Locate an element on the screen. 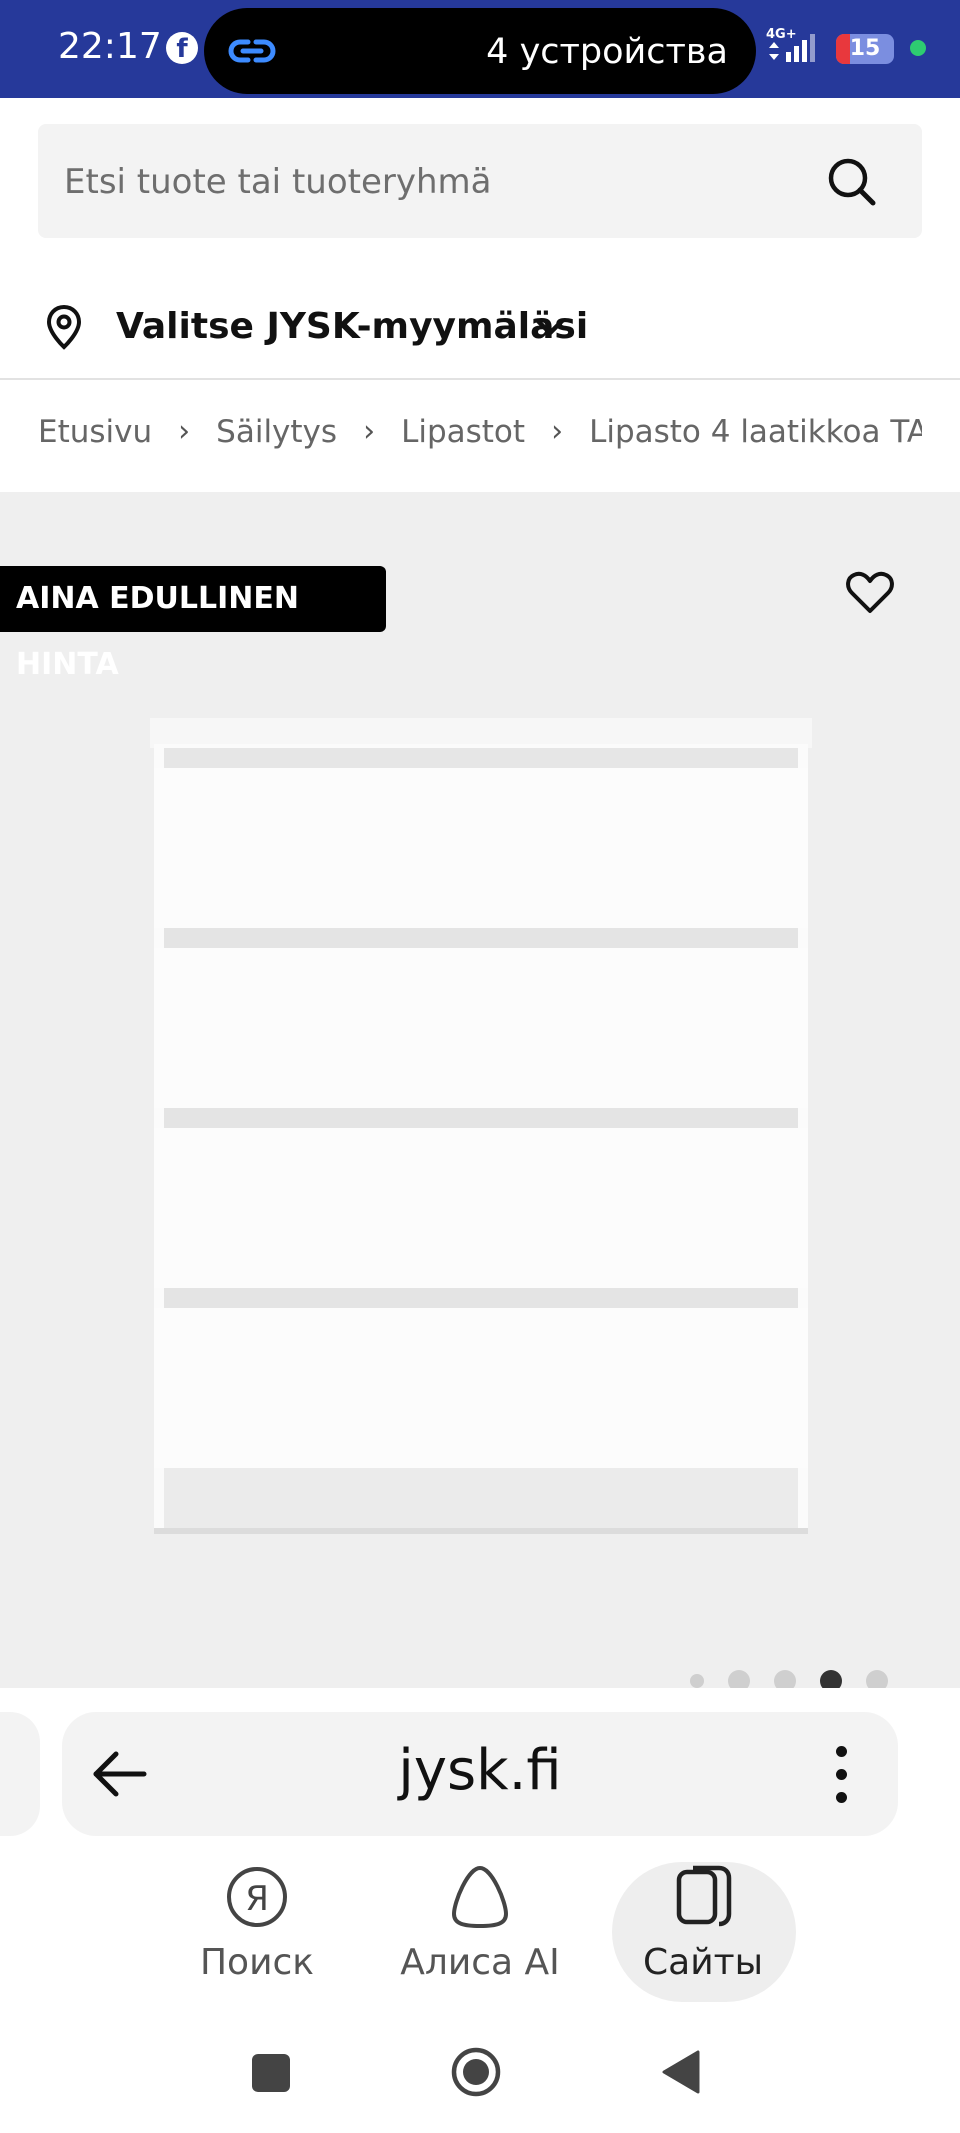 The height and width of the screenshot is (2133, 960). carousel-dot-active is located at coordinates (831, 1679).